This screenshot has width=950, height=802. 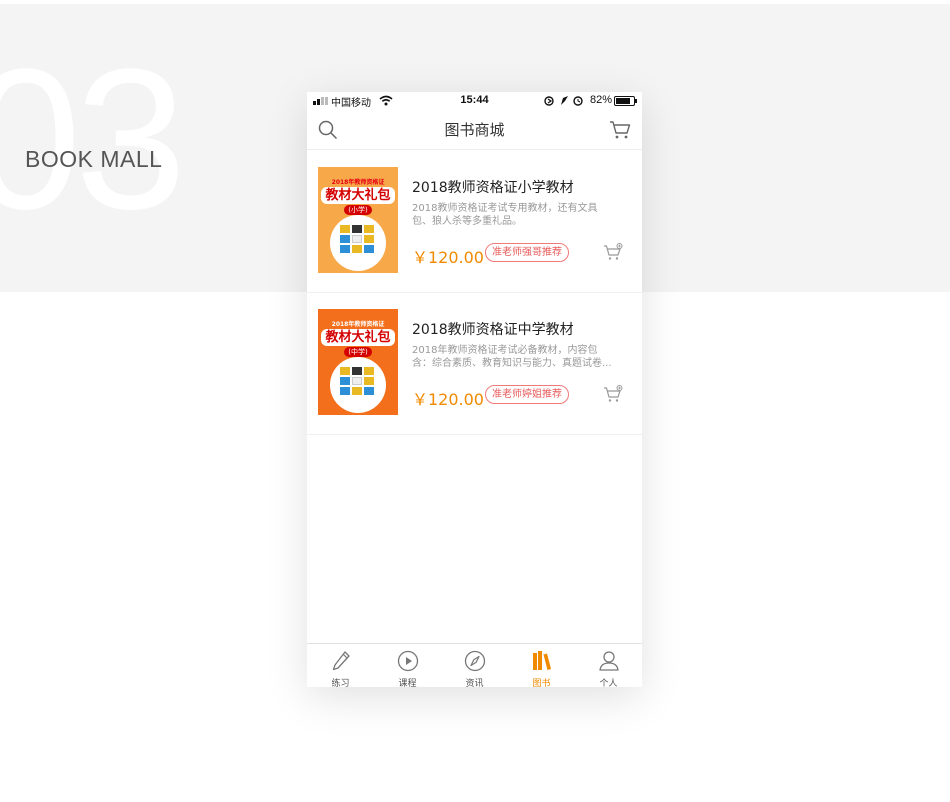 I want to click on battery-percent: 82%, so click(x=601, y=100).